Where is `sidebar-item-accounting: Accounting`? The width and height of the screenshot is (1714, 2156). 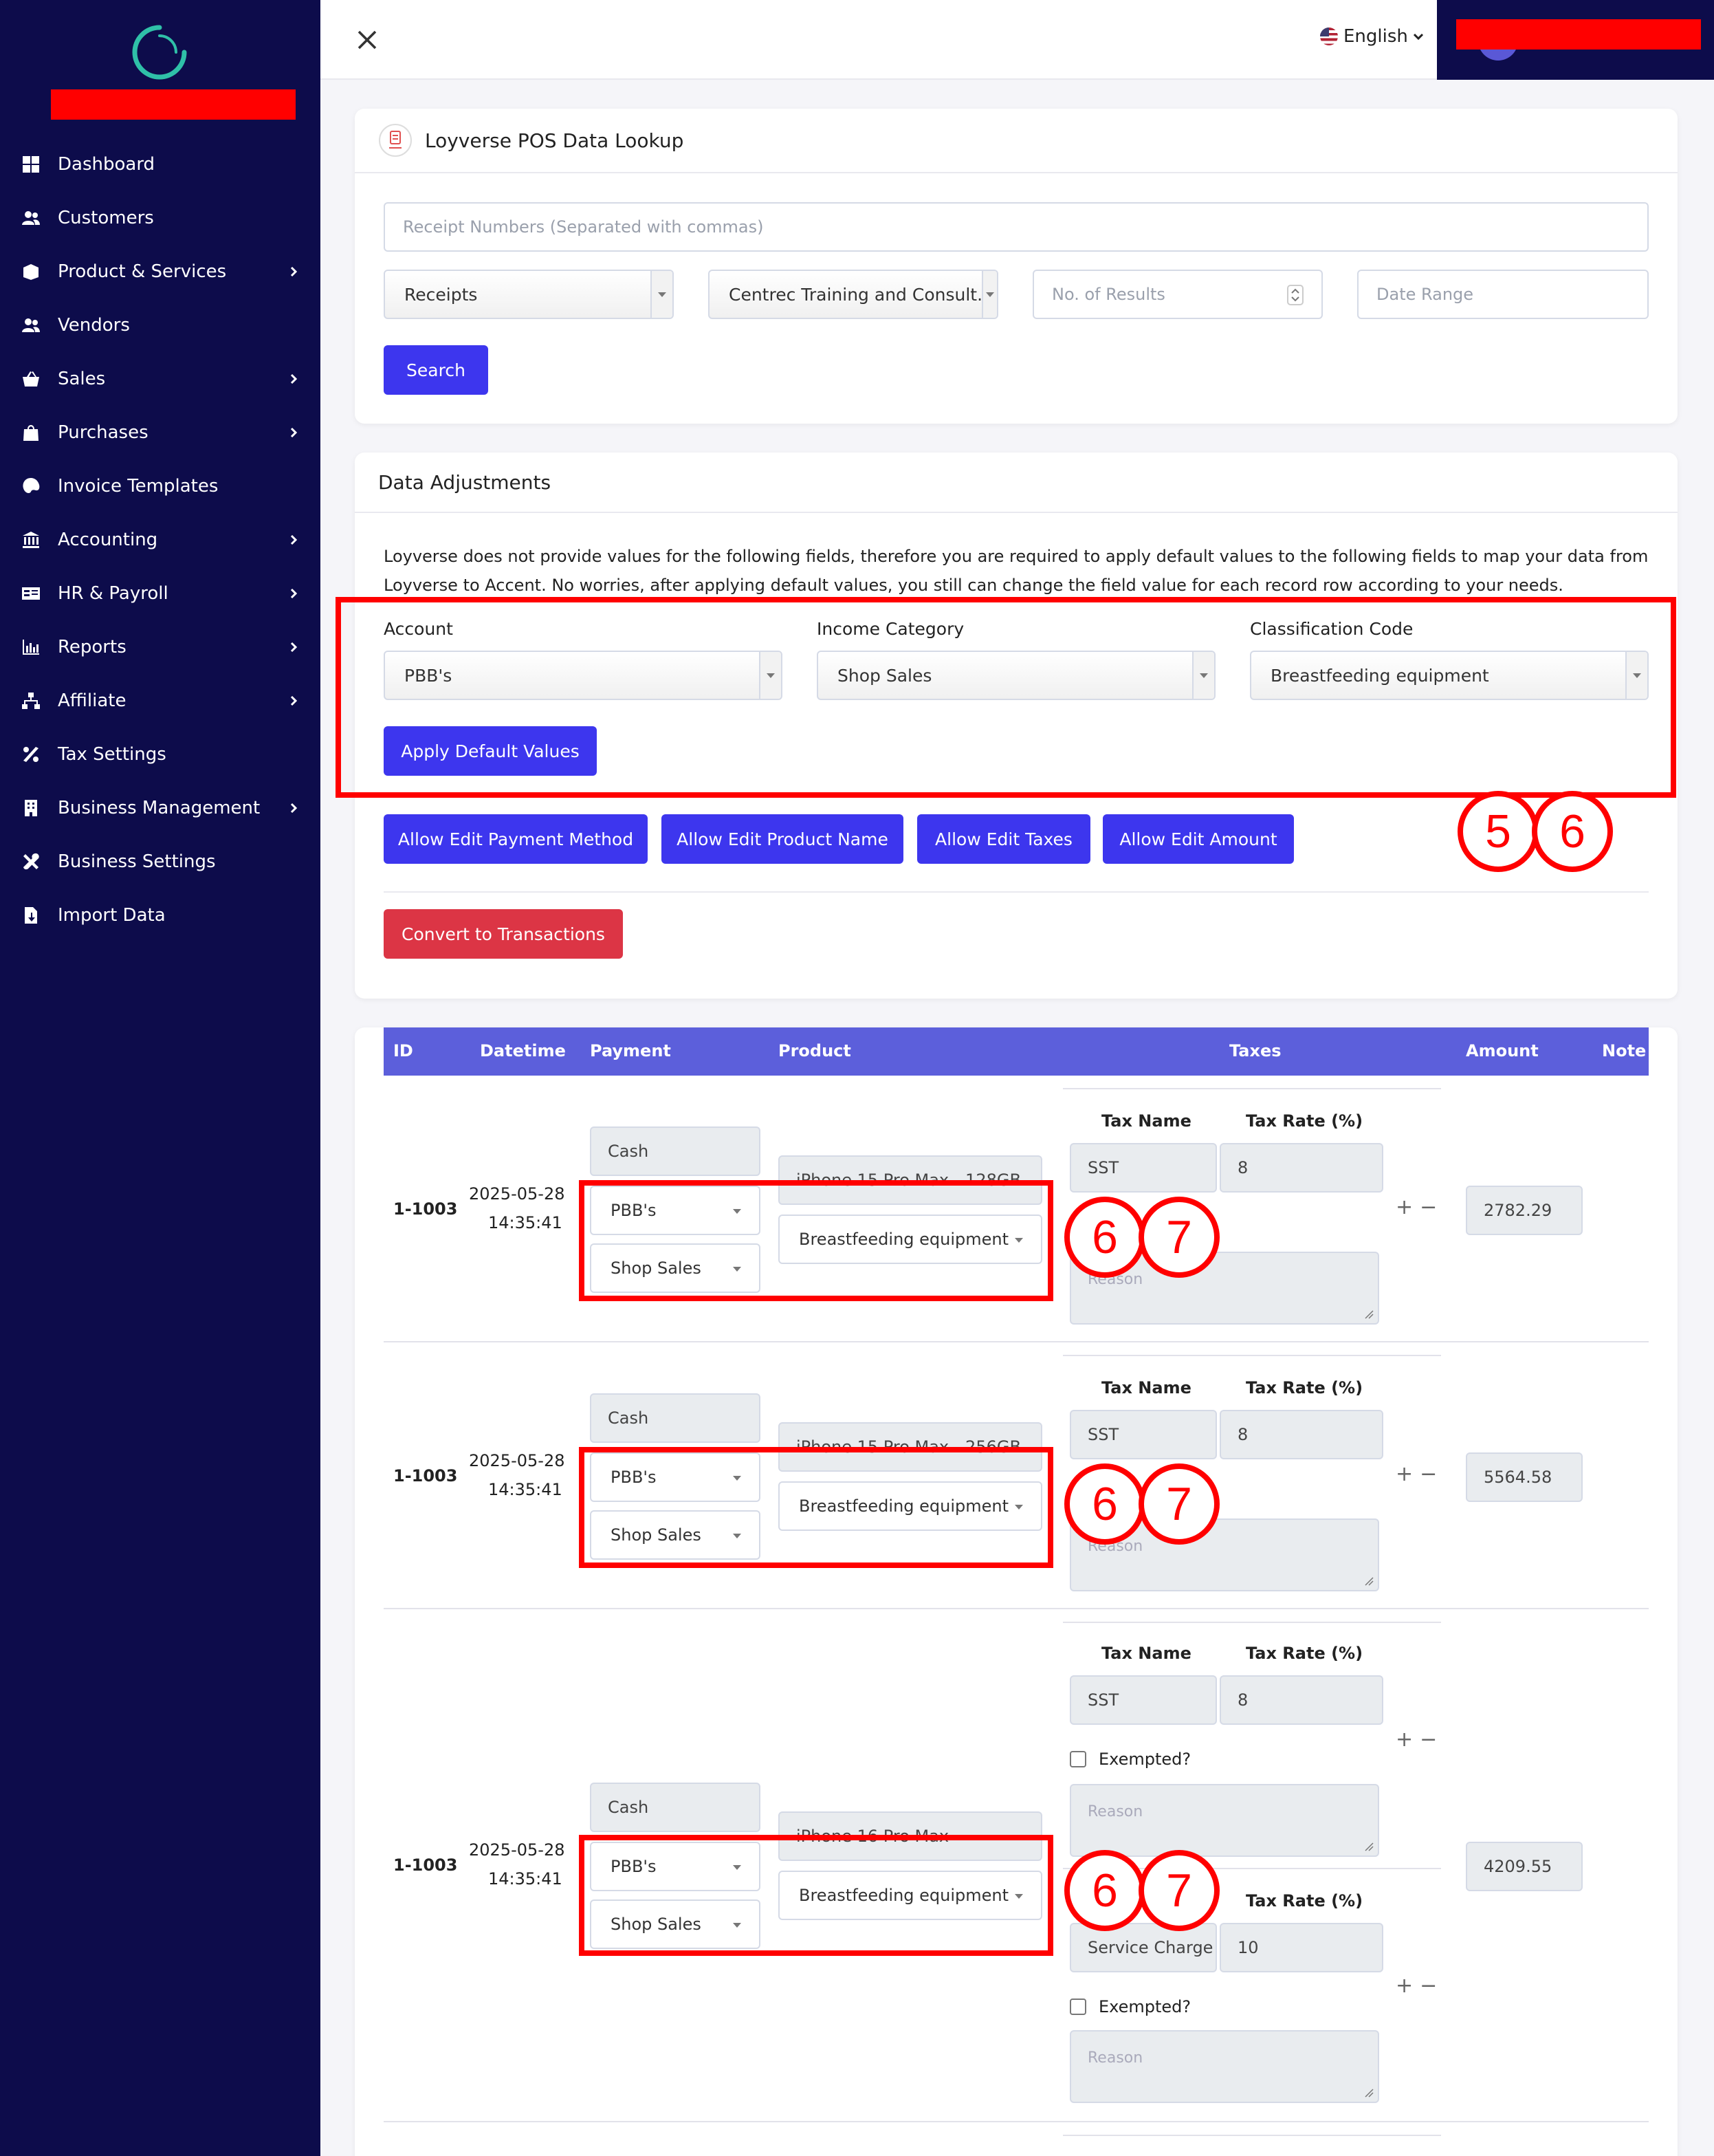 sidebar-item-accounting: Accounting is located at coordinates (160, 540).